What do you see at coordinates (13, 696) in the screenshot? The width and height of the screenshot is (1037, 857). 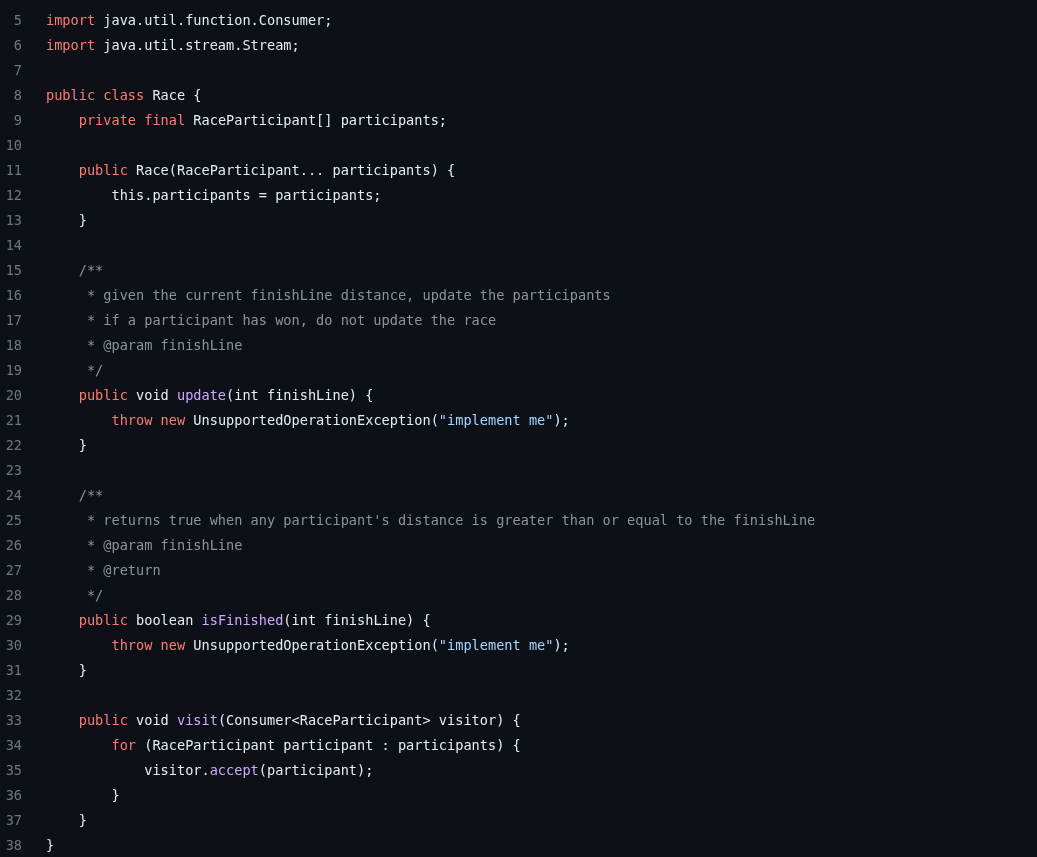 I see `line-number: 32` at bounding box center [13, 696].